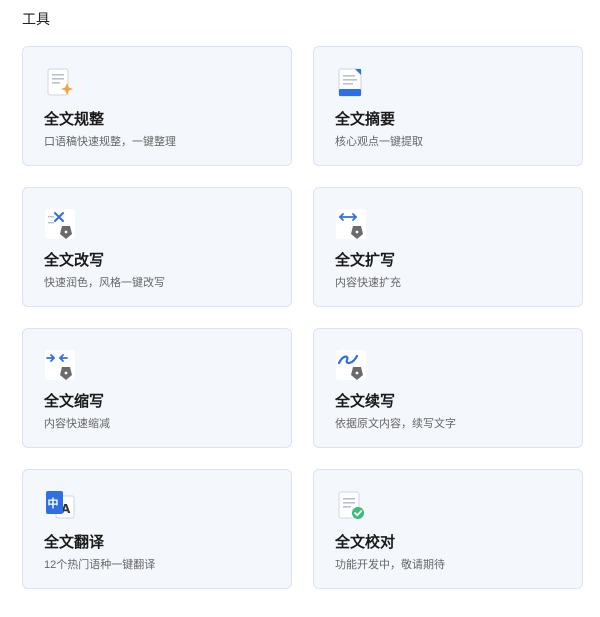  Describe the element at coordinates (74, 260) in the screenshot. I see `tool-title: 全文改写` at that location.